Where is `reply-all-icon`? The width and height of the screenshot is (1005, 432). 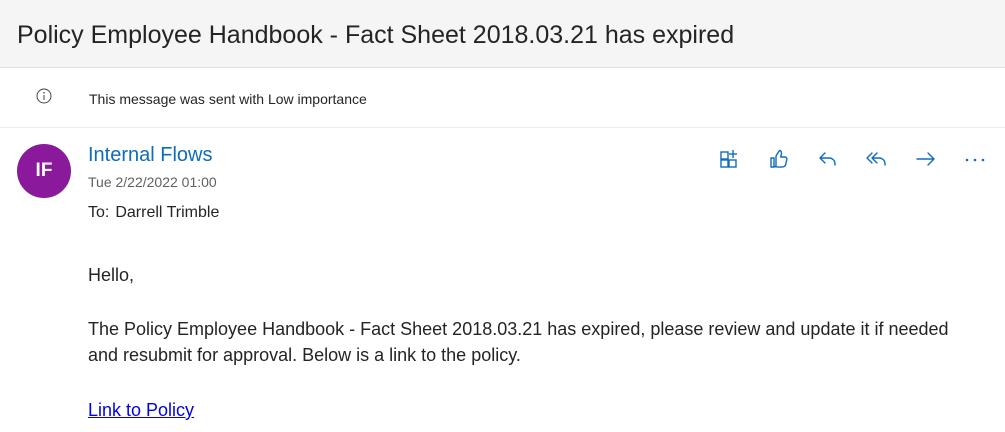 reply-all-icon is located at coordinates (877, 161).